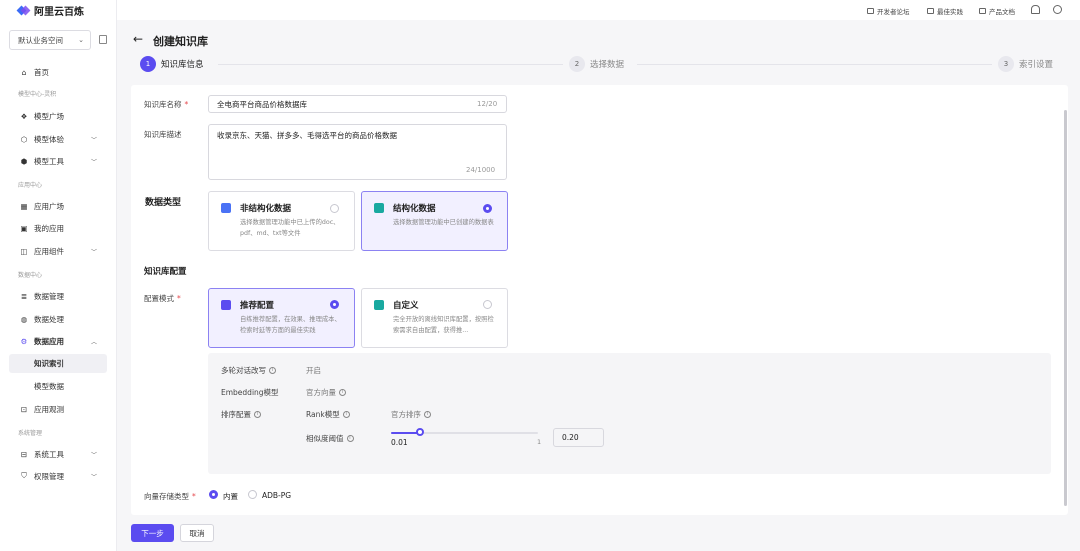 This screenshot has height=551, width=1080. I want to click on rank-model-value-text: 官方排序, so click(406, 414).